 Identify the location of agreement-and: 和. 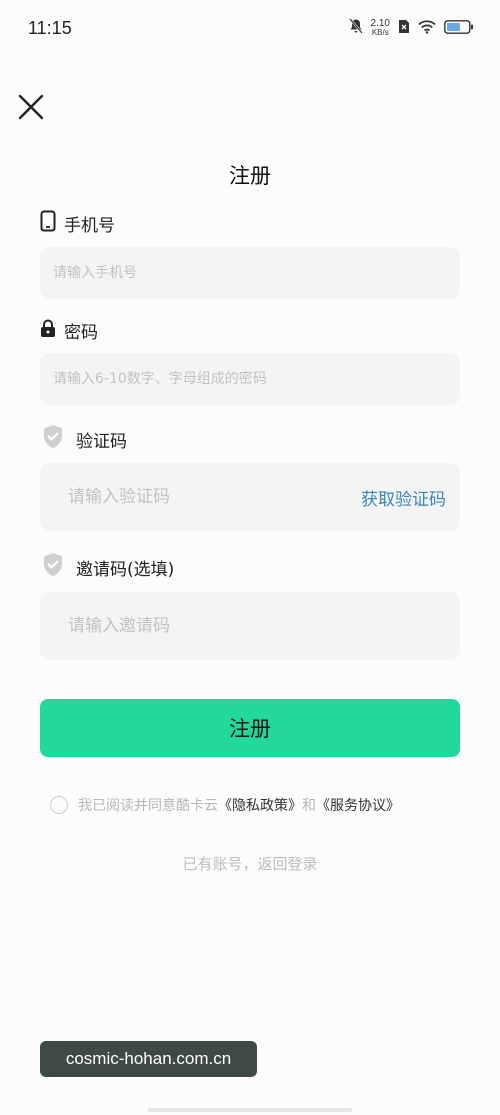
(309, 806).